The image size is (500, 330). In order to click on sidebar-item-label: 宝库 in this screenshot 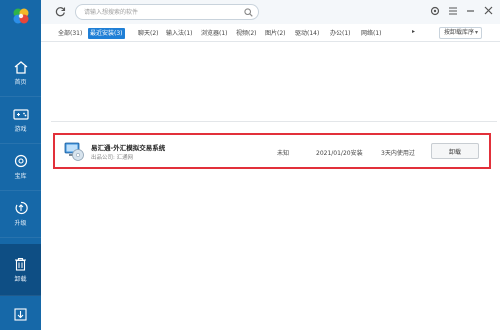, I will do `click(20, 176)`.